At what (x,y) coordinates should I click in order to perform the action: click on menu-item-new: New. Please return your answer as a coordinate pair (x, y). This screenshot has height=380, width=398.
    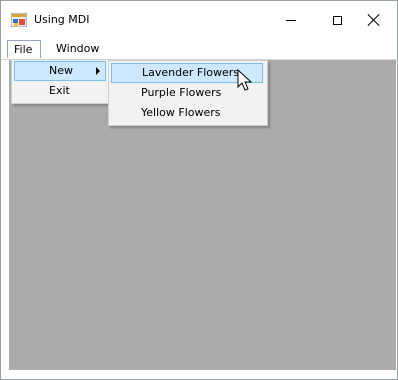
    Looking at the image, I should click on (60, 71).